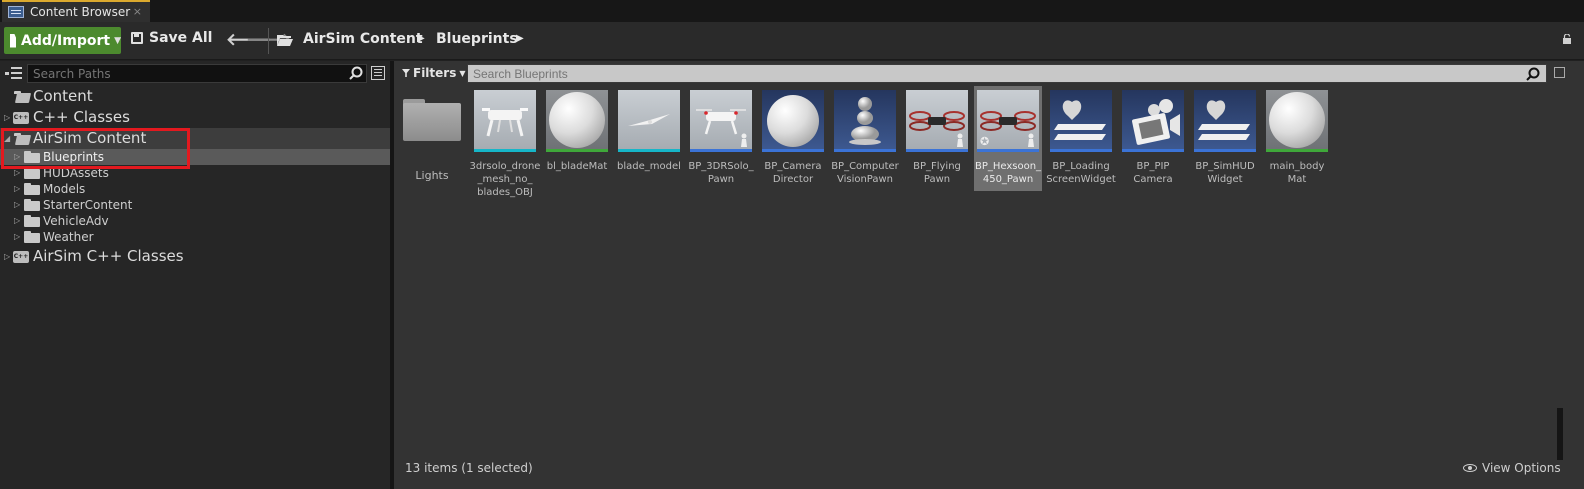  Describe the element at coordinates (378, 73) in the screenshot. I see `view-options-menu-icon` at that location.